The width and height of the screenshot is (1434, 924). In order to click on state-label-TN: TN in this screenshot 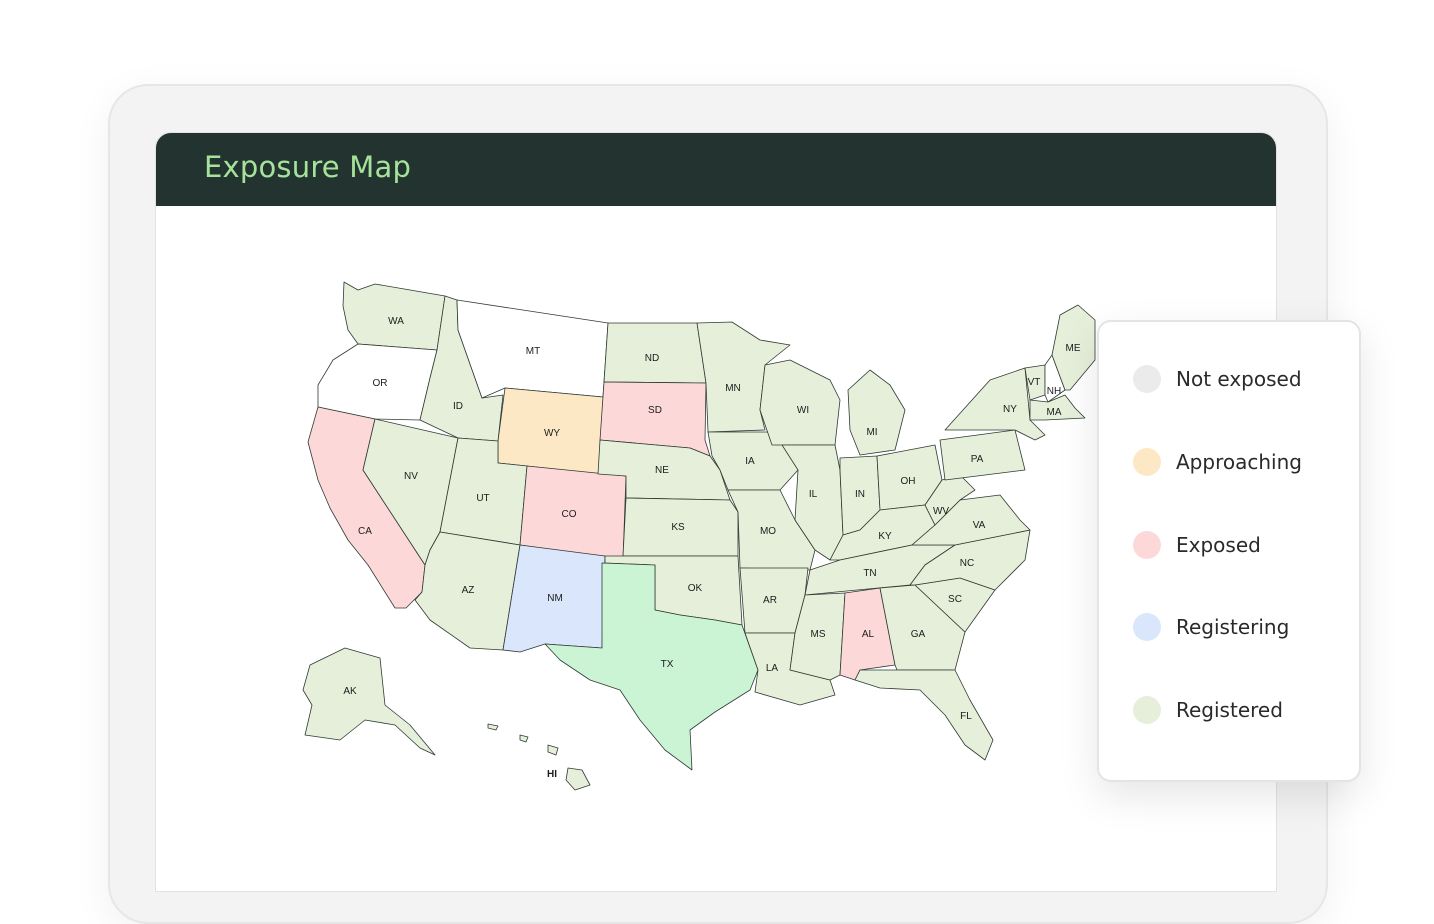, I will do `click(869, 573)`.